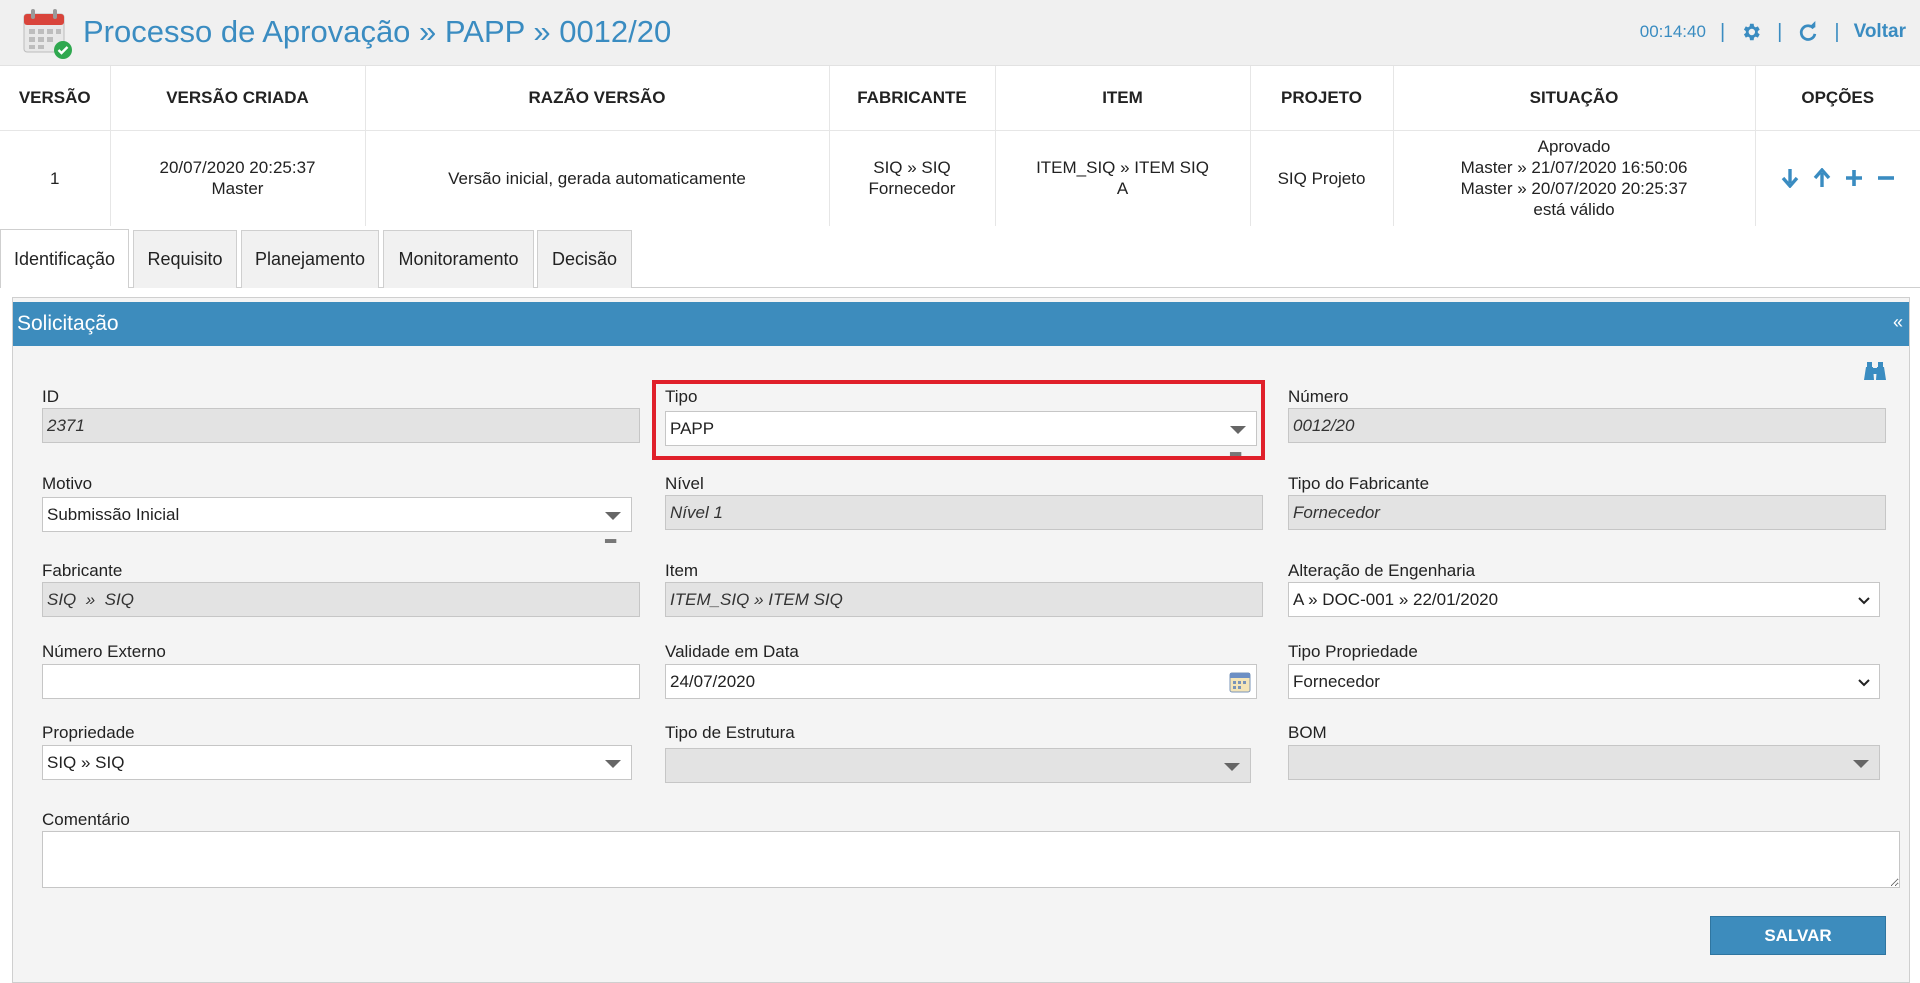 This screenshot has height=983, width=1920. What do you see at coordinates (1574, 210) in the screenshot?
I see `situacao-line: está válido` at bounding box center [1574, 210].